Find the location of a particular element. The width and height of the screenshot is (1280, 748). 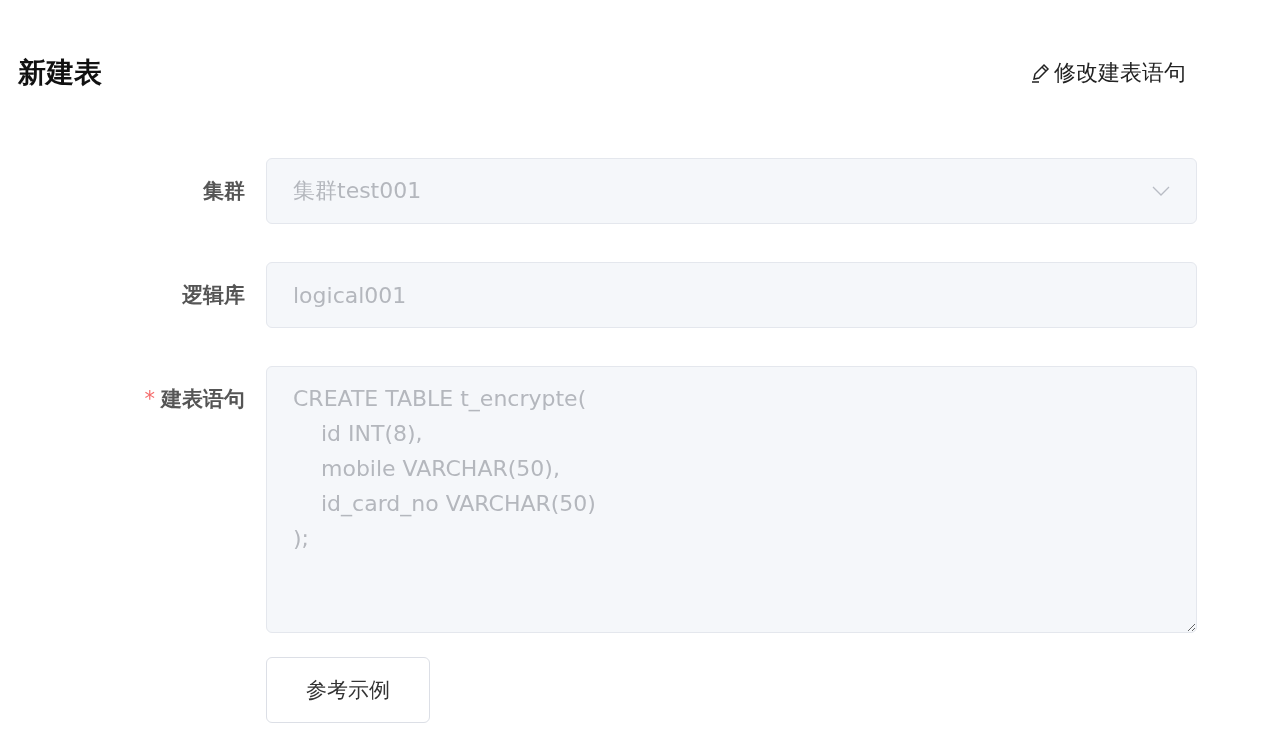

edit-statement-link: 修改建表语句 is located at coordinates (1108, 73).